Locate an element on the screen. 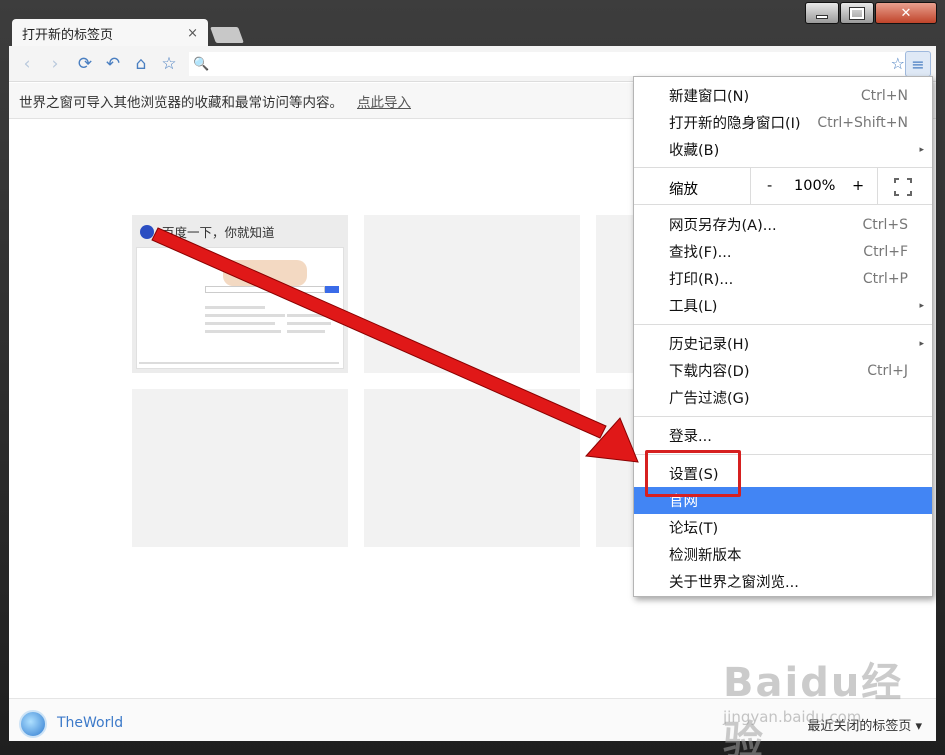 The image size is (945, 755). shortcut-label: Ctrl+F is located at coordinates (885, 251).